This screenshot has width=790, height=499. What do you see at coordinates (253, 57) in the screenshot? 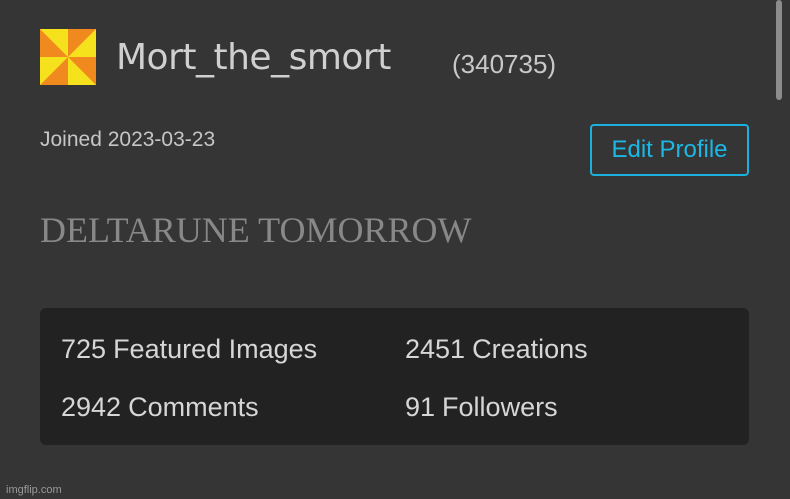
I see `username: Mort_the_smort` at bounding box center [253, 57].